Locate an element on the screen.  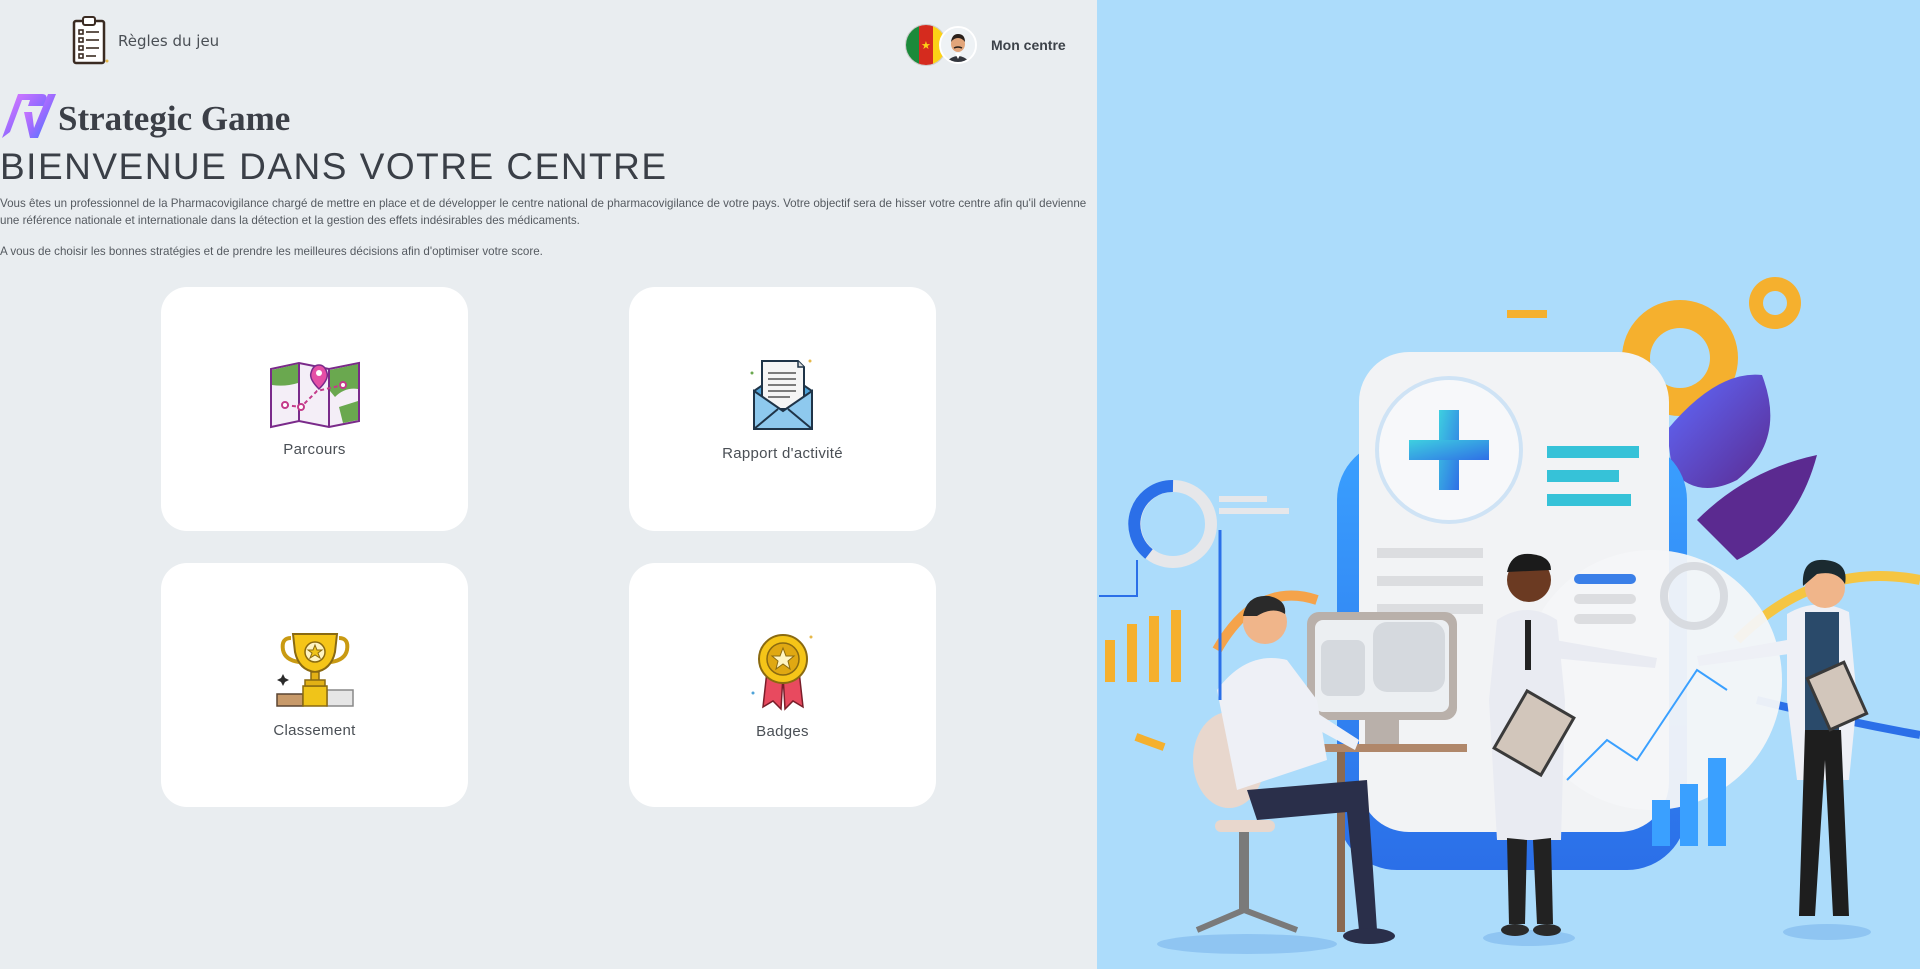
parcours-label: Parcours is located at coordinates (314, 449).